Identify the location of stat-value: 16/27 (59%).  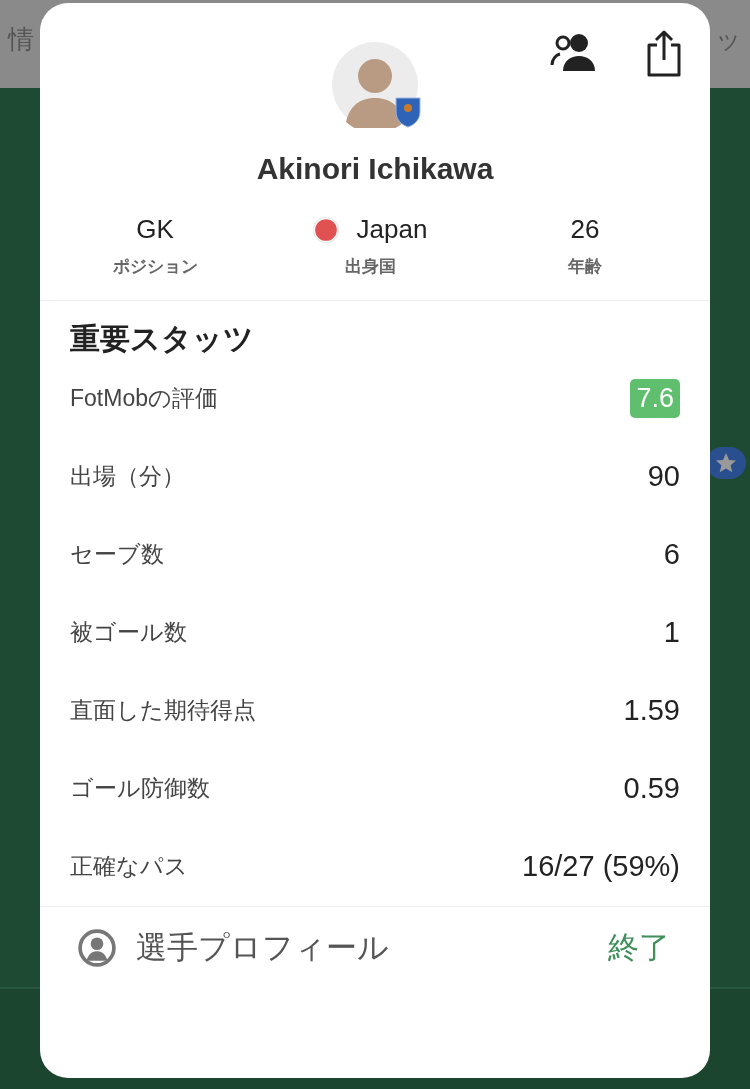
(601, 866).